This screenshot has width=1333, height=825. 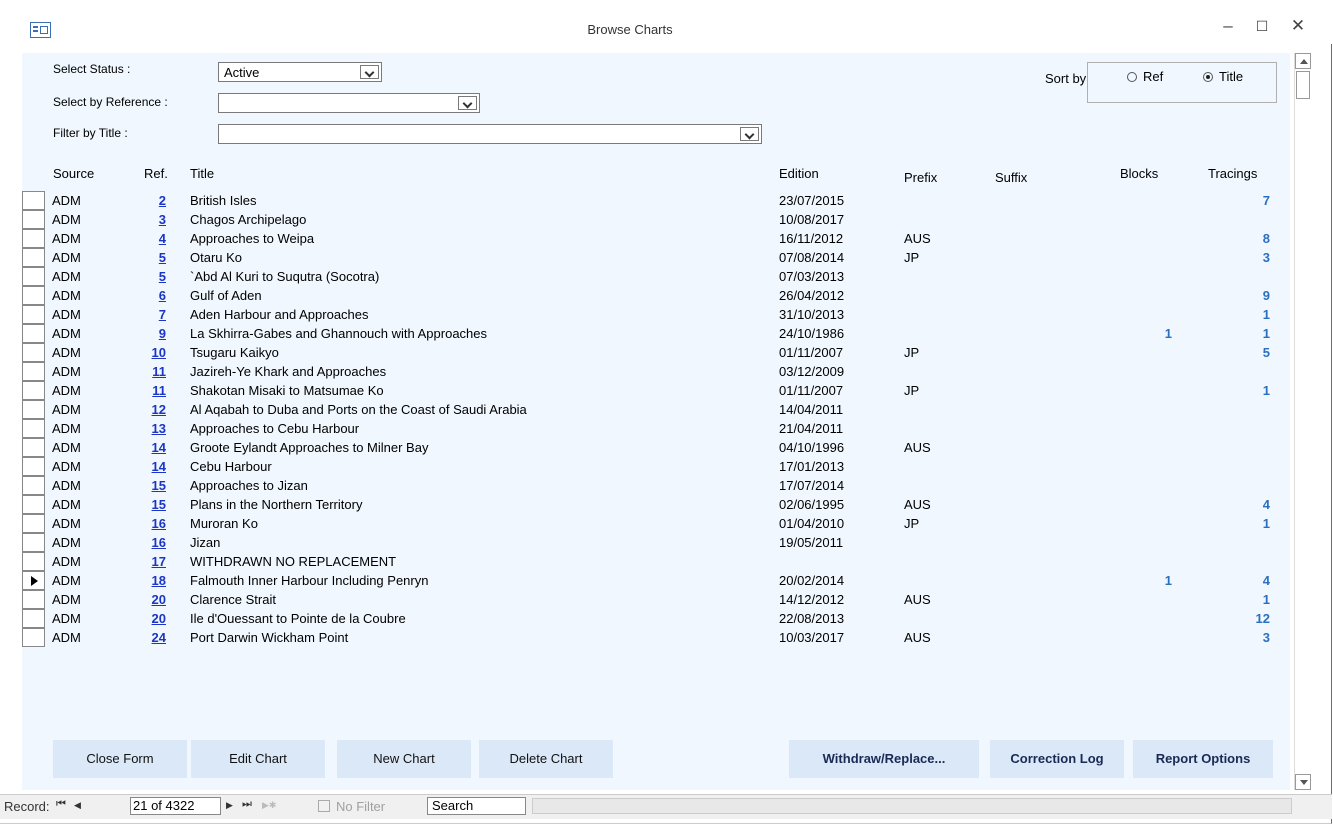 I want to click on sort-ref-radio: Ref, so click(x=1145, y=76).